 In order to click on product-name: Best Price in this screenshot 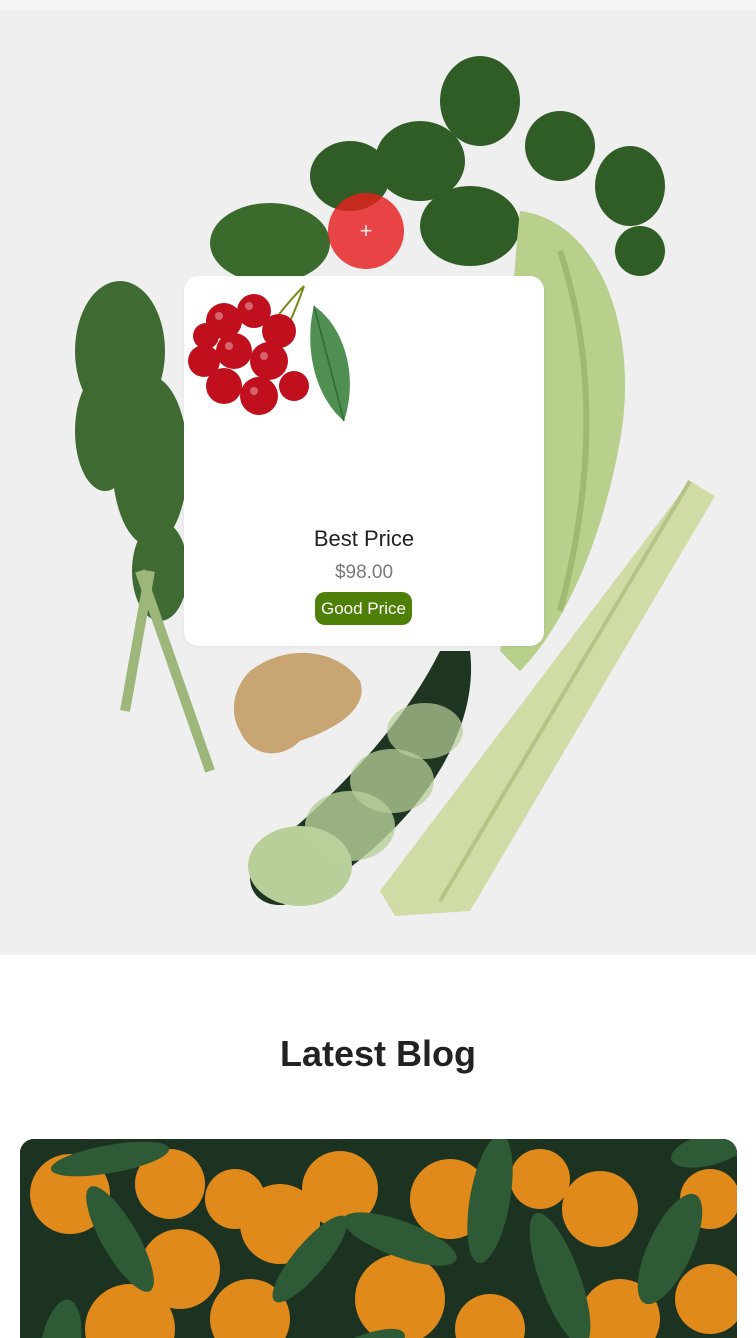, I will do `click(364, 538)`.